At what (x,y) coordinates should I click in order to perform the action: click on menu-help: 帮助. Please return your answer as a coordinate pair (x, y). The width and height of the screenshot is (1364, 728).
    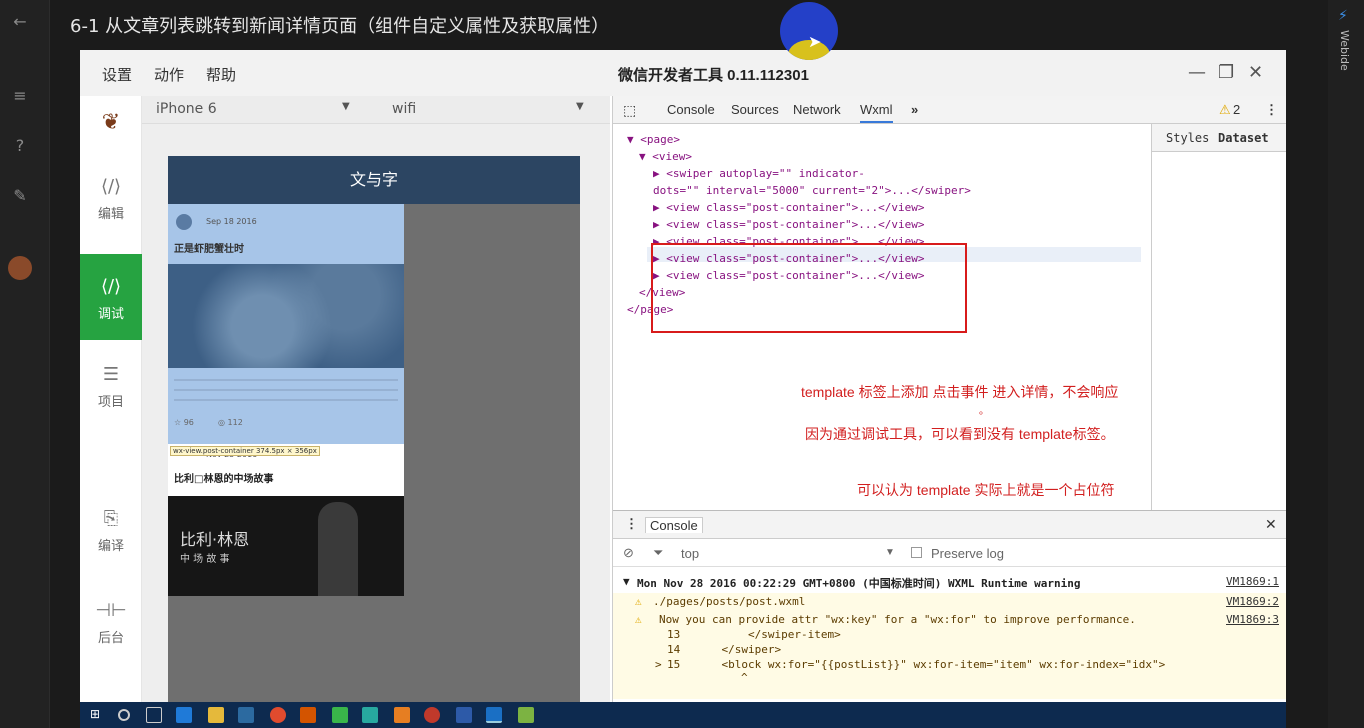
    Looking at the image, I should click on (221, 74).